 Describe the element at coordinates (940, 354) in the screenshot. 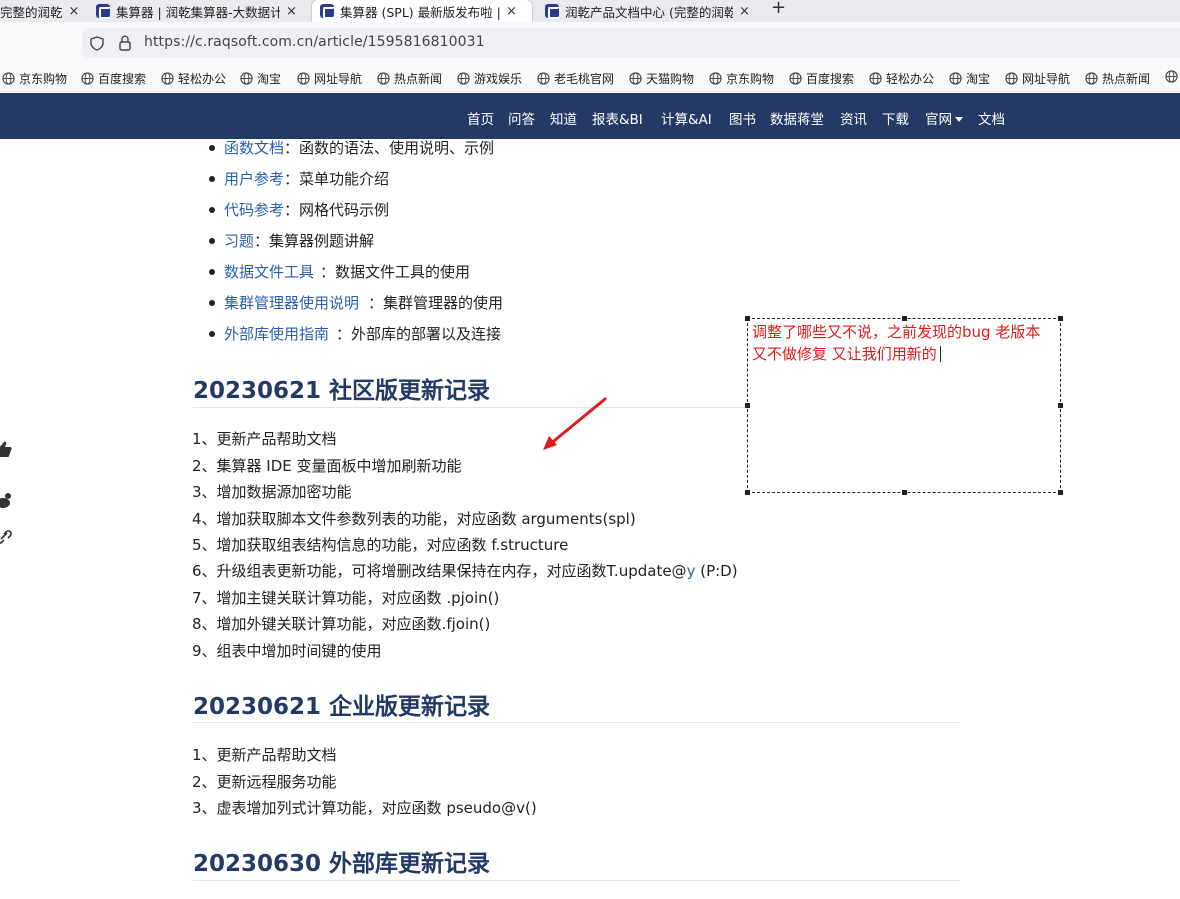

I see `text-cursor` at that location.